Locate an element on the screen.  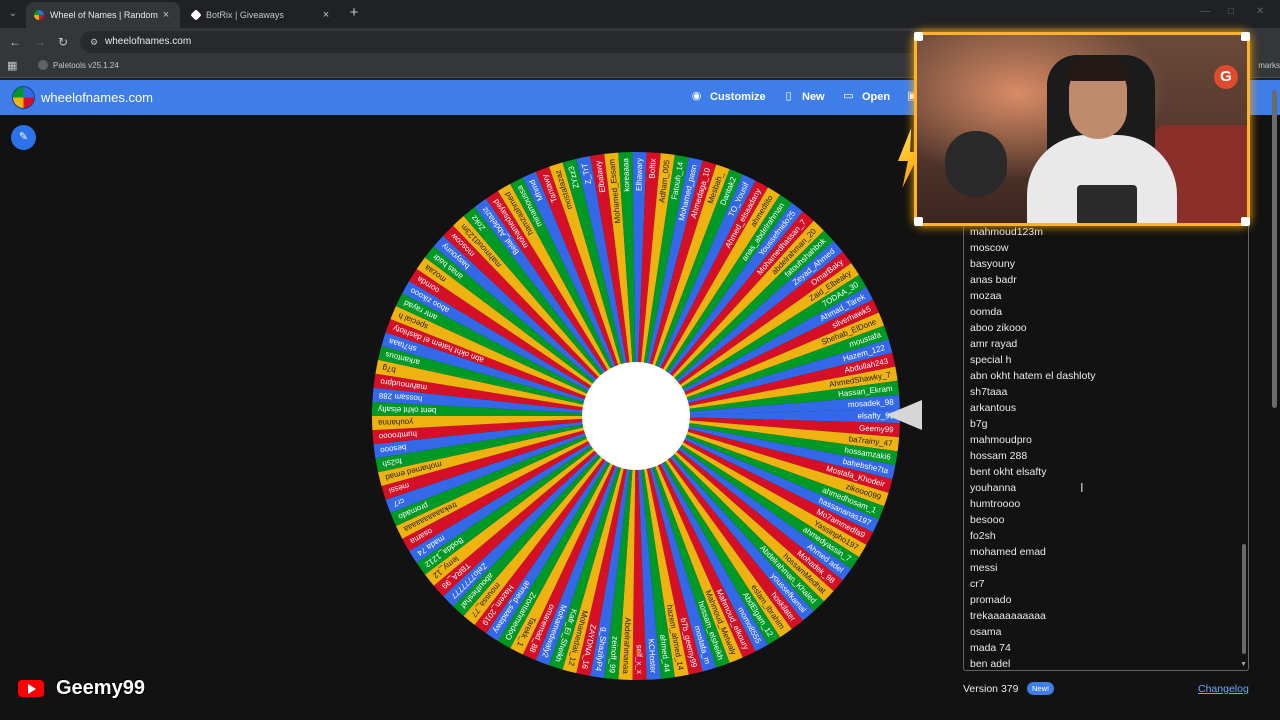
palette-icon: ◉ is located at coordinates (696, 96).